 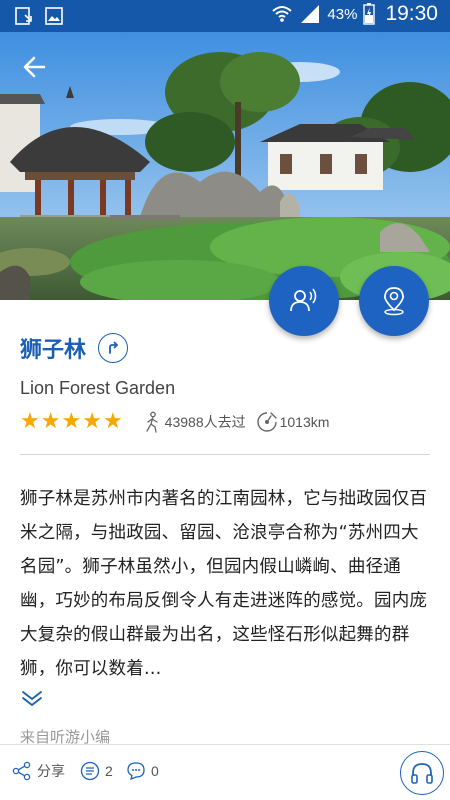 I want to click on route-arrow-icon, so click(x=113, y=347).